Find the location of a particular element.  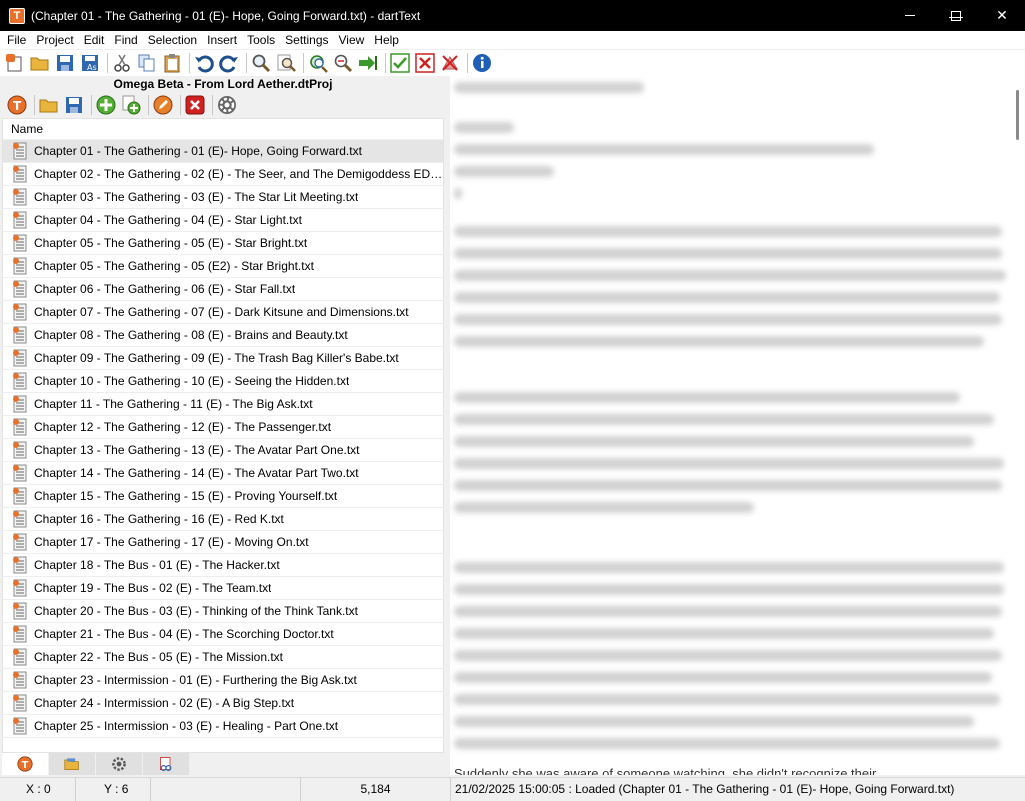

project-app-button: T is located at coordinates (17, 105).